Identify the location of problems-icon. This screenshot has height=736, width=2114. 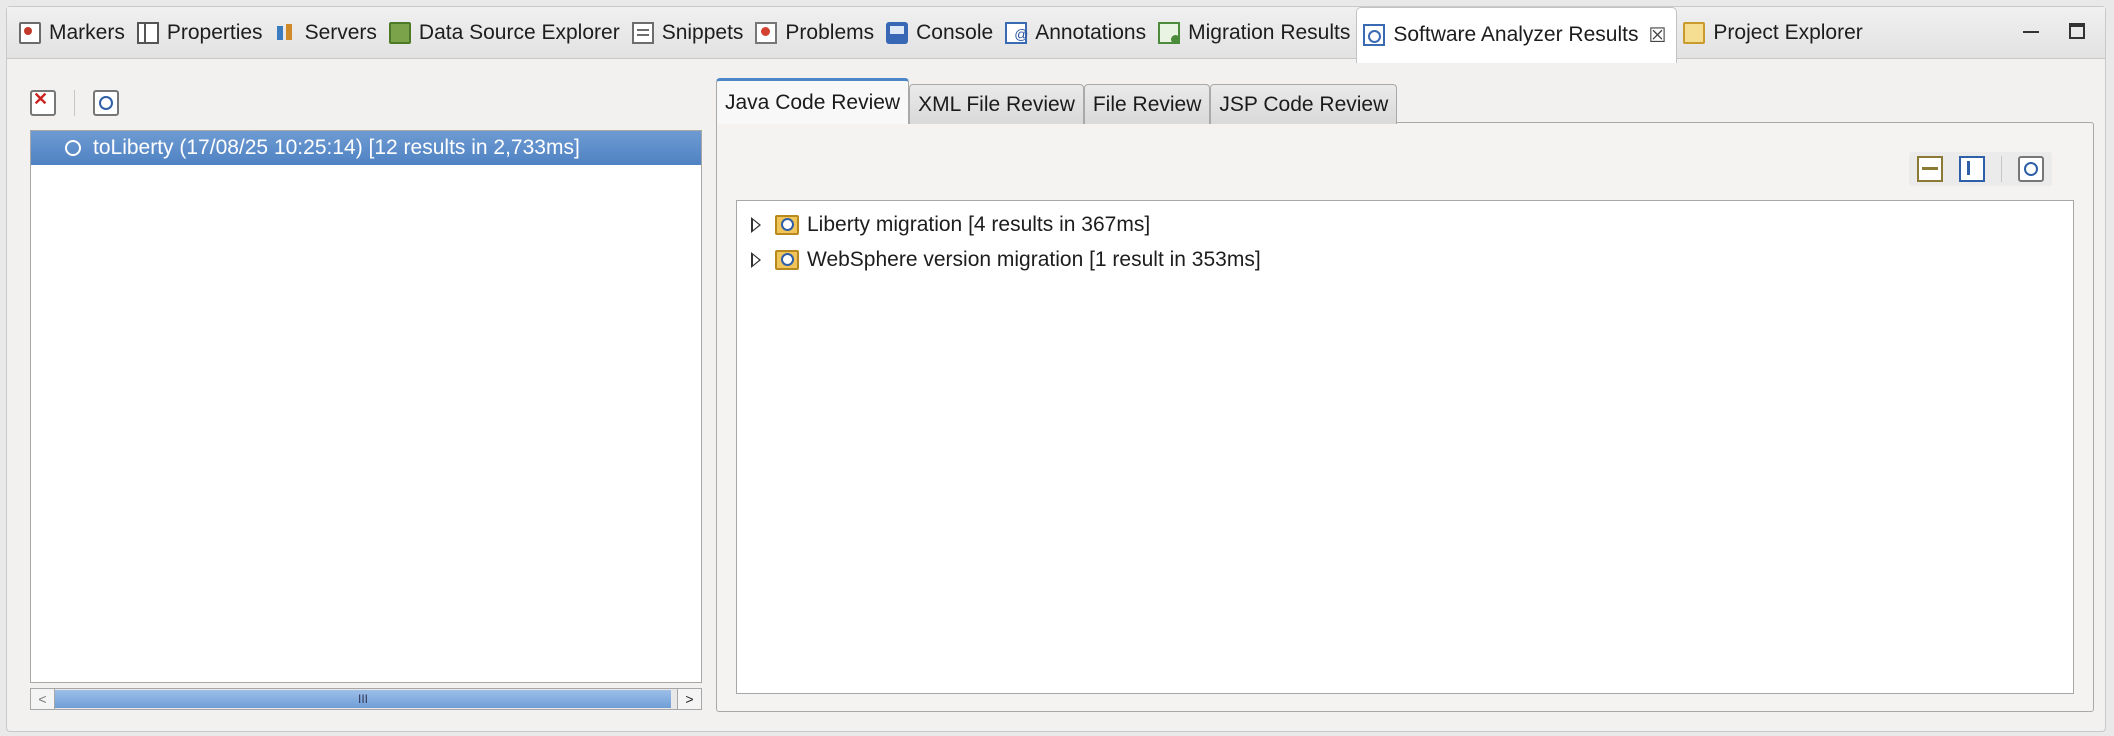
(766, 32).